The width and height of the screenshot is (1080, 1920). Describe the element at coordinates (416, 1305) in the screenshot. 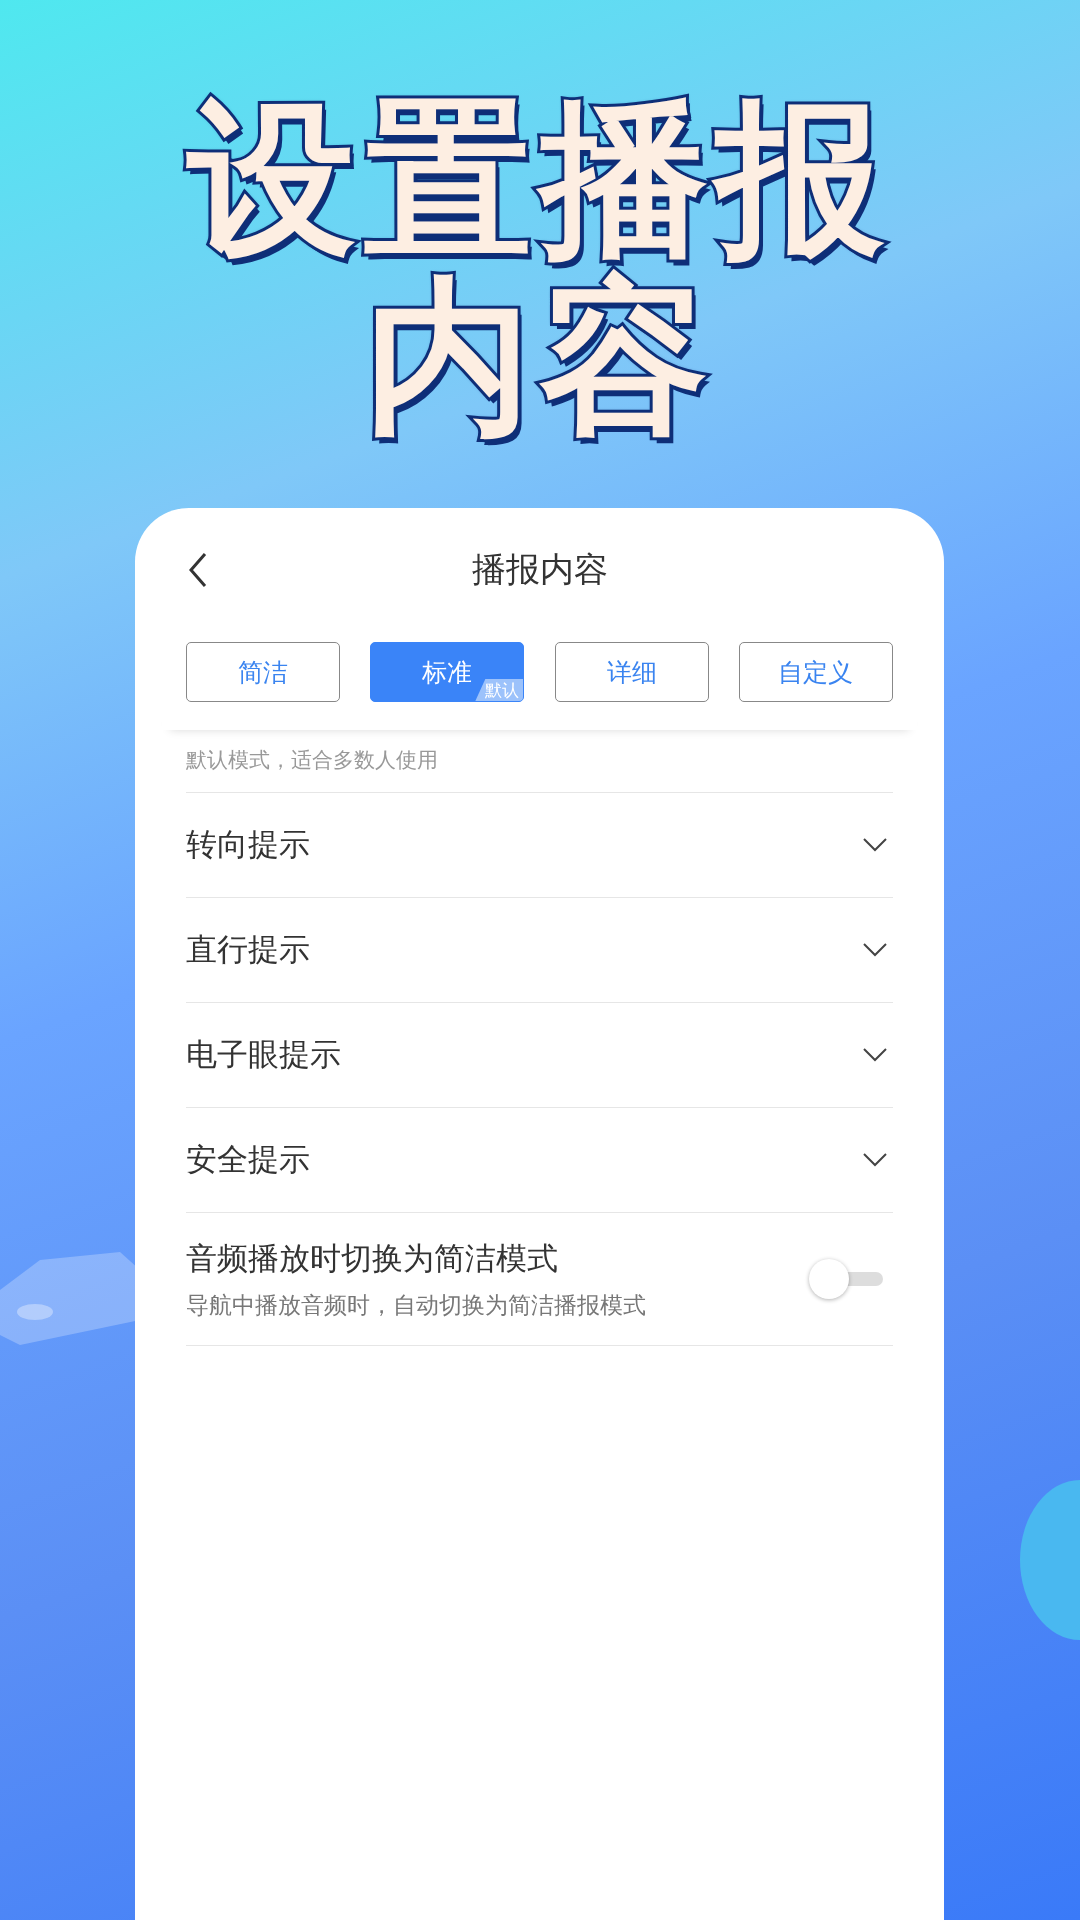

I see `setting-description: 导航中播放音频时，自动切换为简洁播报模式` at that location.